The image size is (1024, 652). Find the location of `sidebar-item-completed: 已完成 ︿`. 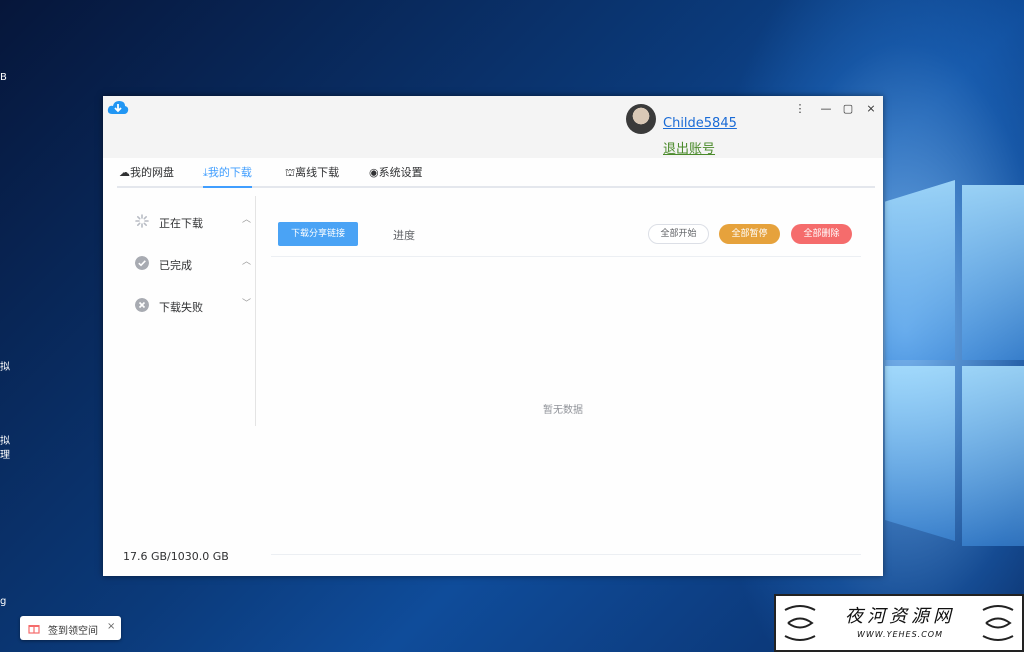

sidebar-item-completed: 已完成 ︿ is located at coordinates (193, 264).